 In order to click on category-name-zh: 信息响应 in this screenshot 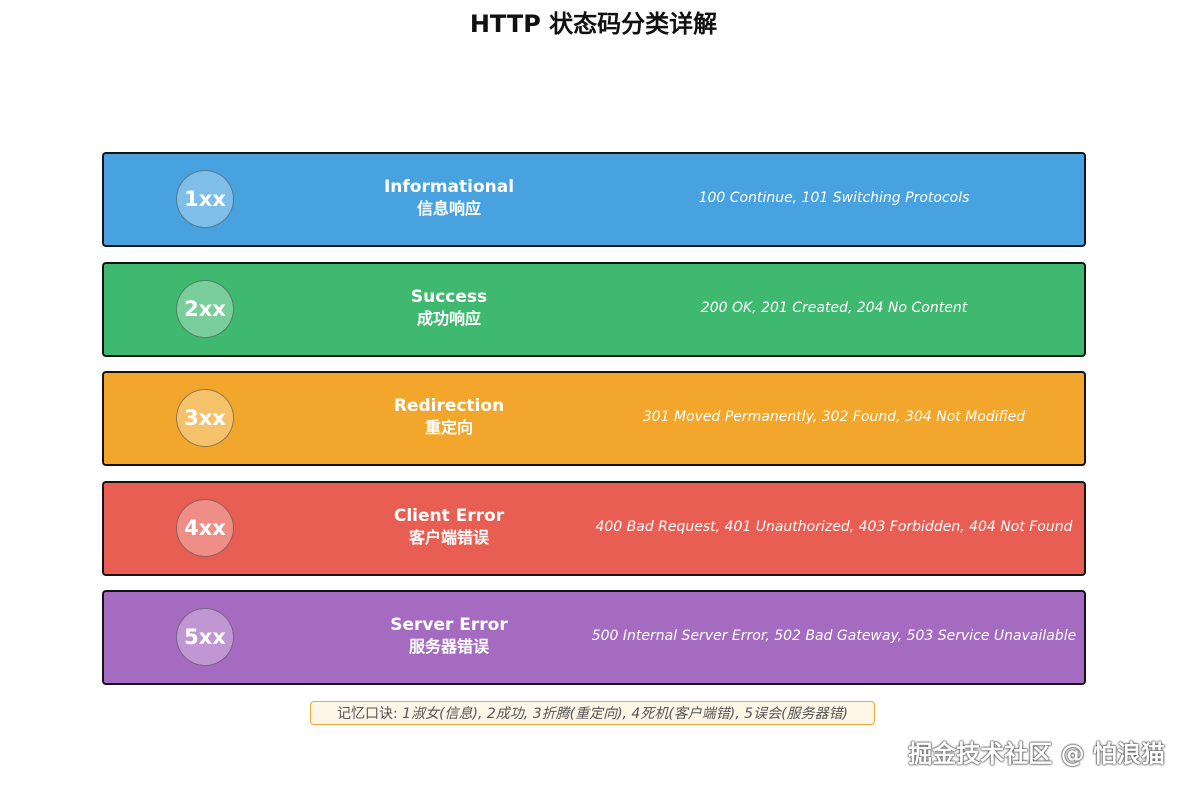, I will do `click(448, 208)`.